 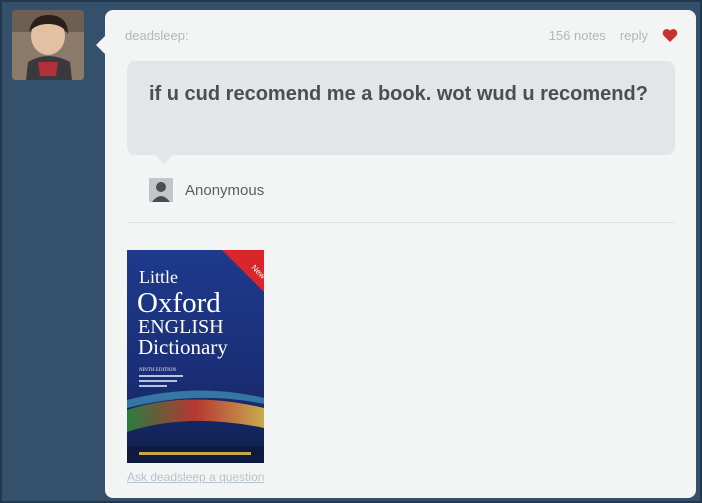 What do you see at coordinates (183, 347) in the screenshot?
I see `book-title-line4: Dictionary` at bounding box center [183, 347].